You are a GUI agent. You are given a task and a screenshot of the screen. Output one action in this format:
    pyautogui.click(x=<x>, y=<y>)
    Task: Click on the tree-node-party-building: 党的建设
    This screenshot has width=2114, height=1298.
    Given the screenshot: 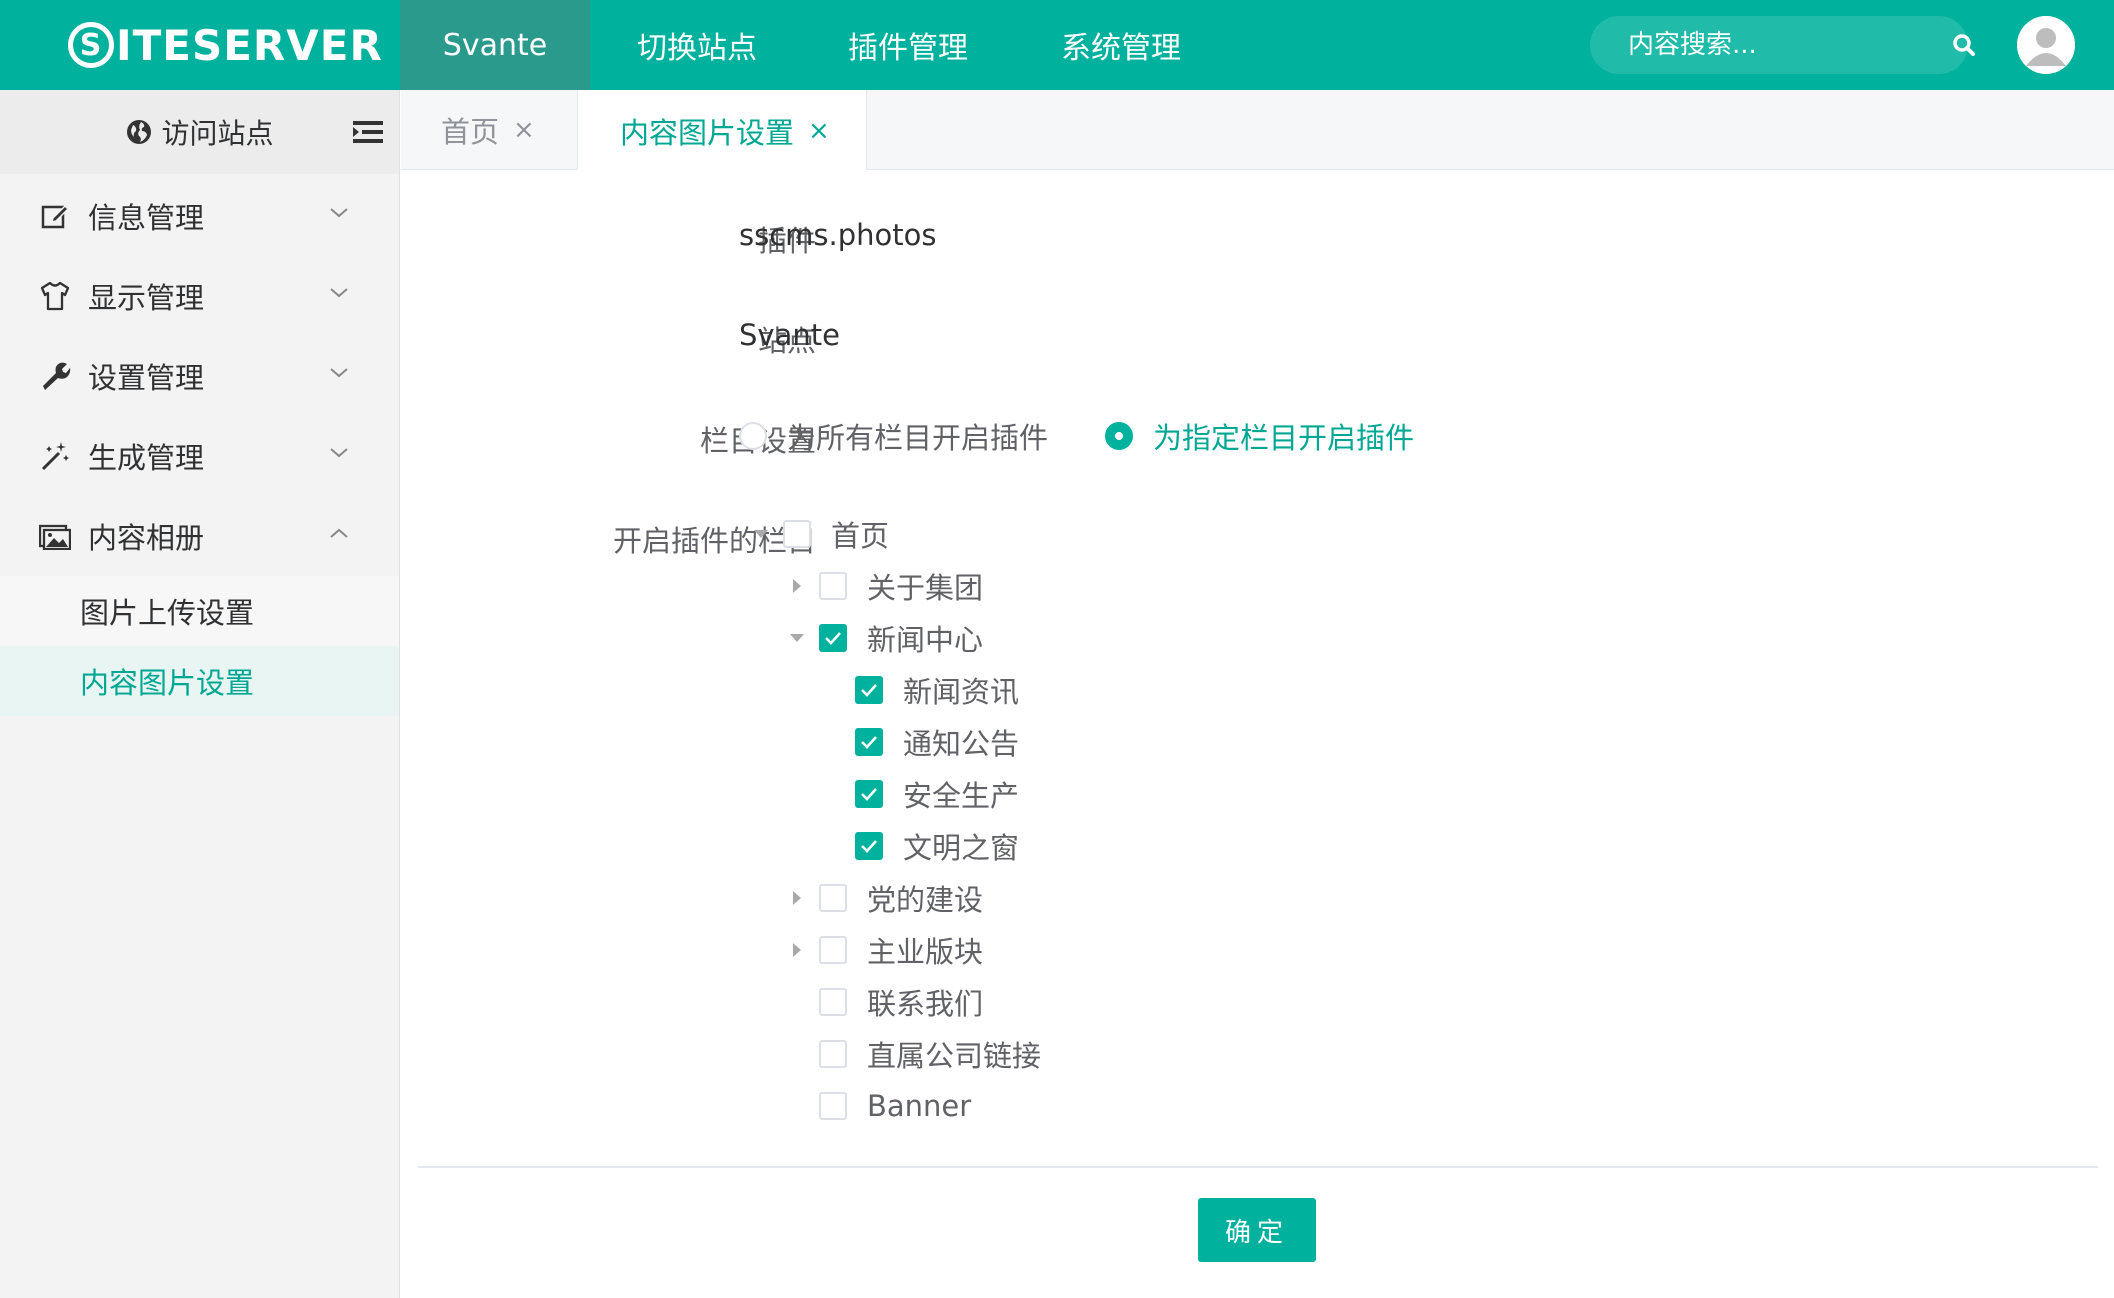 What is the action you would take?
    pyautogui.click(x=884, y=898)
    